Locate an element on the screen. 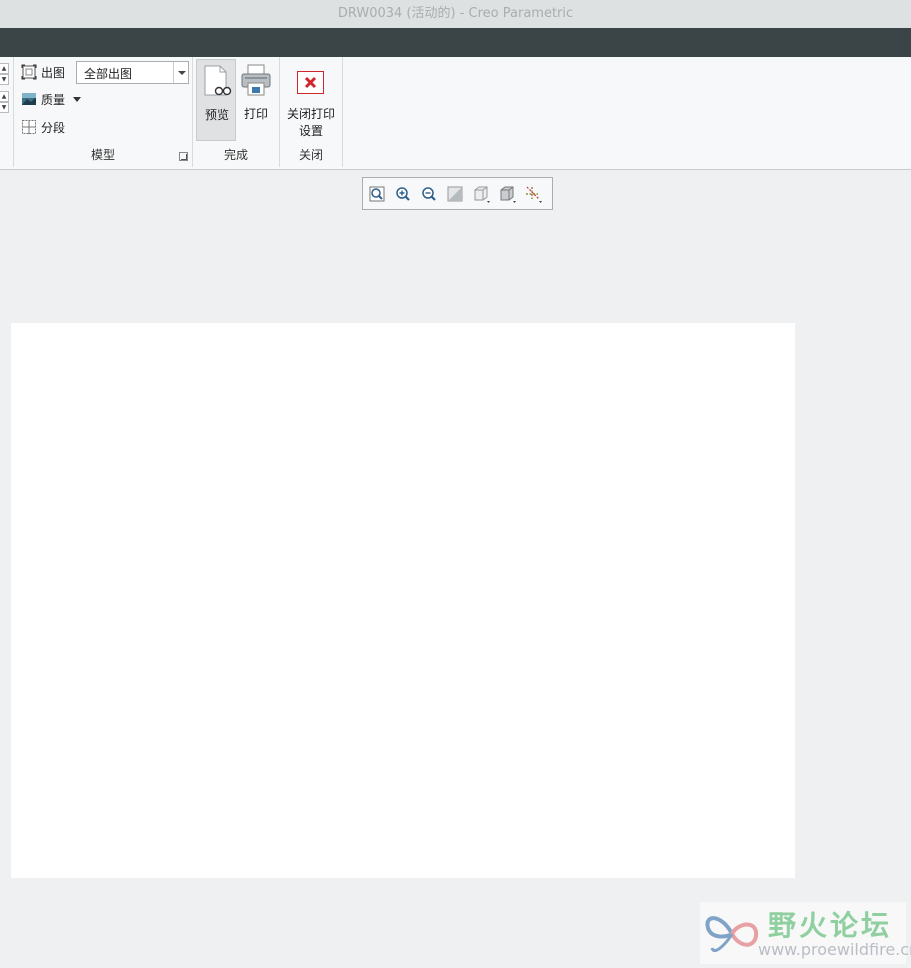 Image resolution: width=911 pixels, height=968 pixels. close-group: 关闭打印 设置 关闭 is located at coordinates (311, 112).